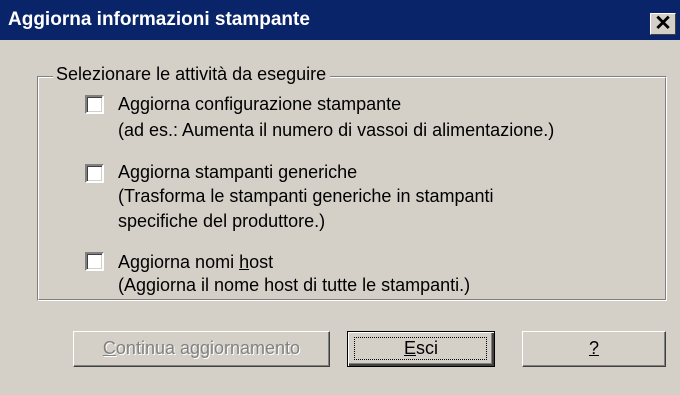 This screenshot has width=680, height=395. What do you see at coordinates (259, 104) in the screenshot?
I see `option-label-update-printer-config: Aggiorna configurazione stampante` at bounding box center [259, 104].